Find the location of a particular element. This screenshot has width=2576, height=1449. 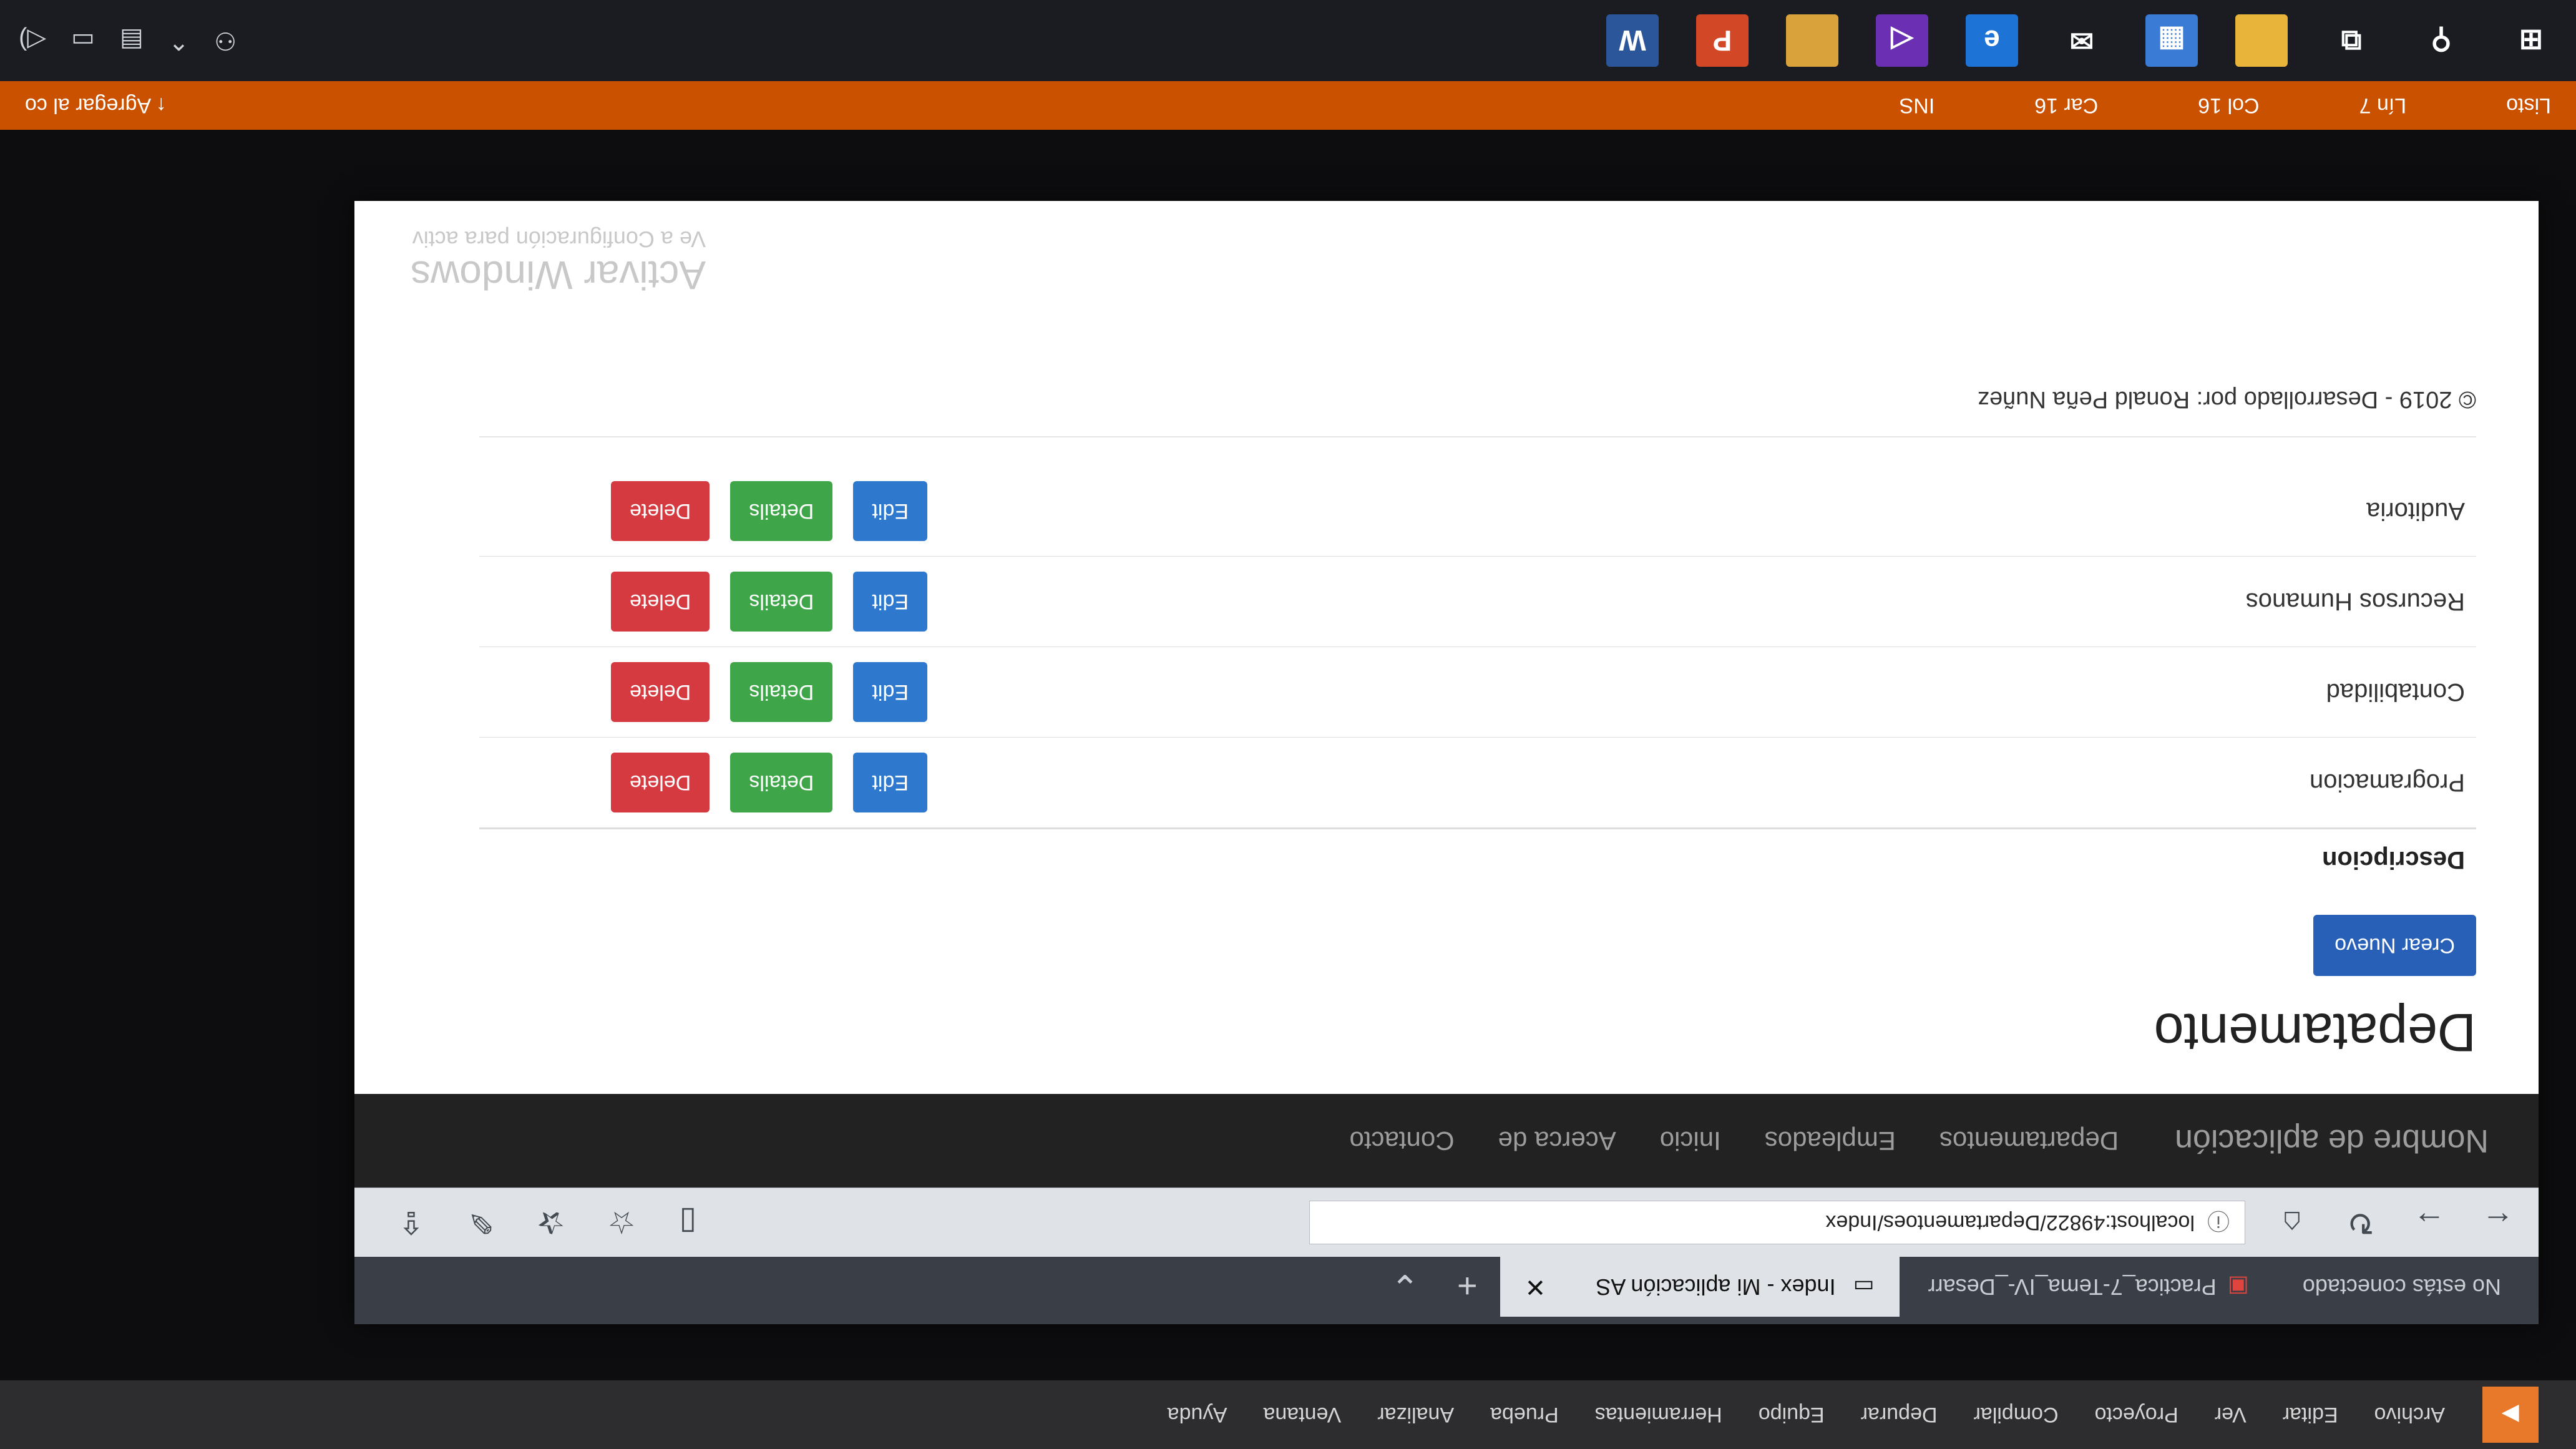

pdf-icon: ▣ is located at coordinates (2238, 1287).